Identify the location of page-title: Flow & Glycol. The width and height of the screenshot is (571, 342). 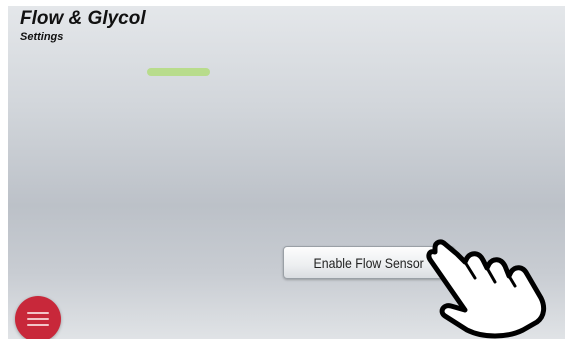
(83, 18).